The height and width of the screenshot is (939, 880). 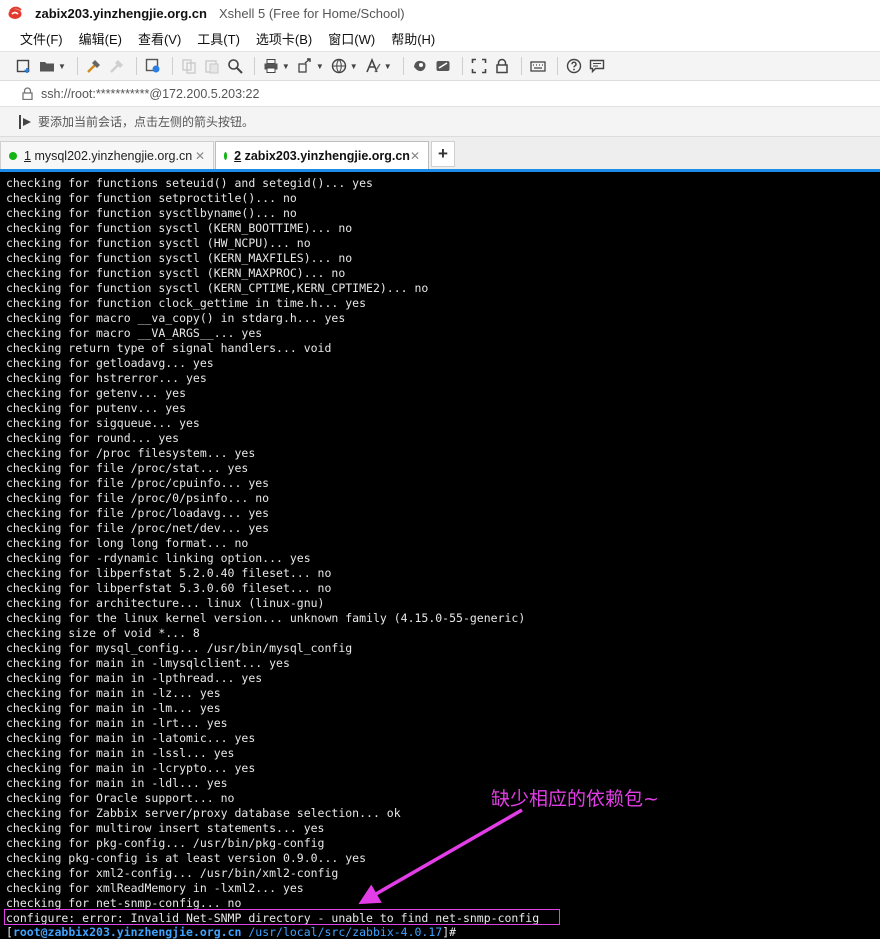 What do you see at coordinates (413, 38) in the screenshot?
I see `menu-help: 帮助(H)` at bounding box center [413, 38].